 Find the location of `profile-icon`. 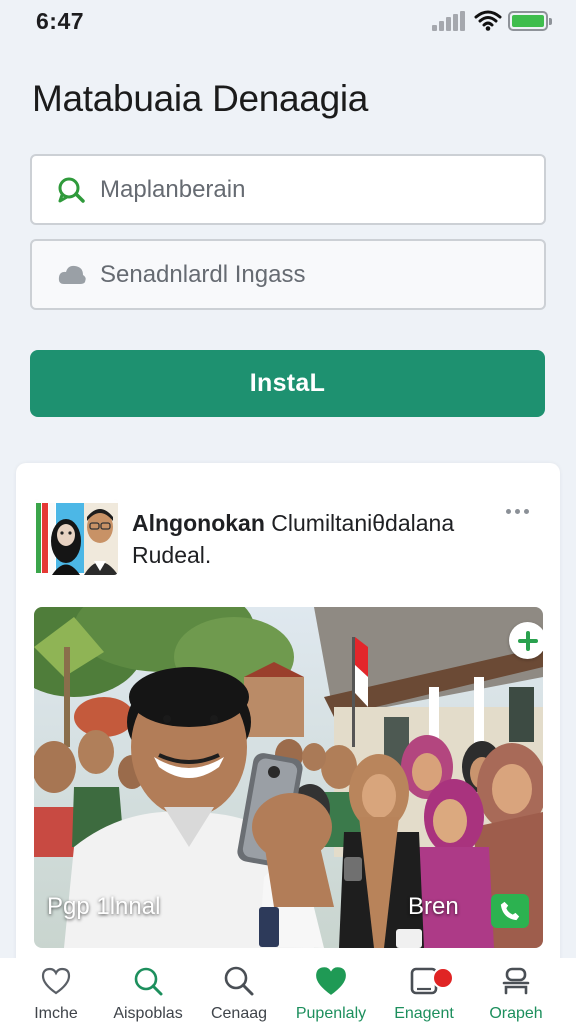

profile-icon is located at coordinates (516, 981).